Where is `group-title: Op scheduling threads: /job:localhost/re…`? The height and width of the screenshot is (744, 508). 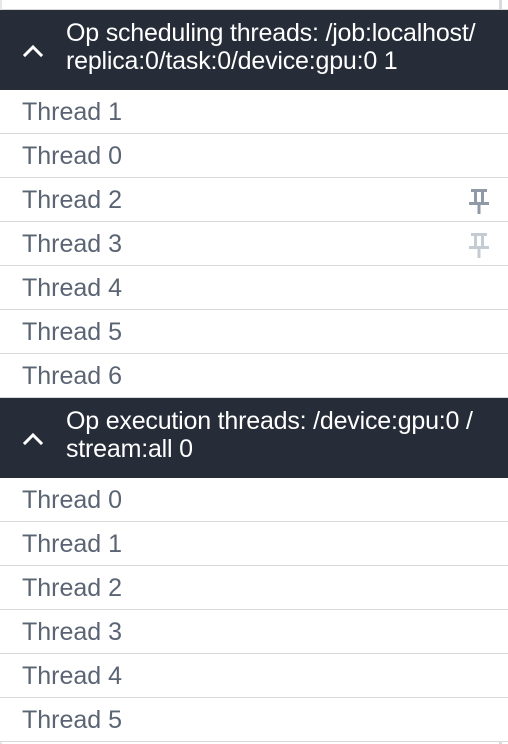 group-title: Op scheduling threads: /job:localhost/re… is located at coordinates (271, 47).